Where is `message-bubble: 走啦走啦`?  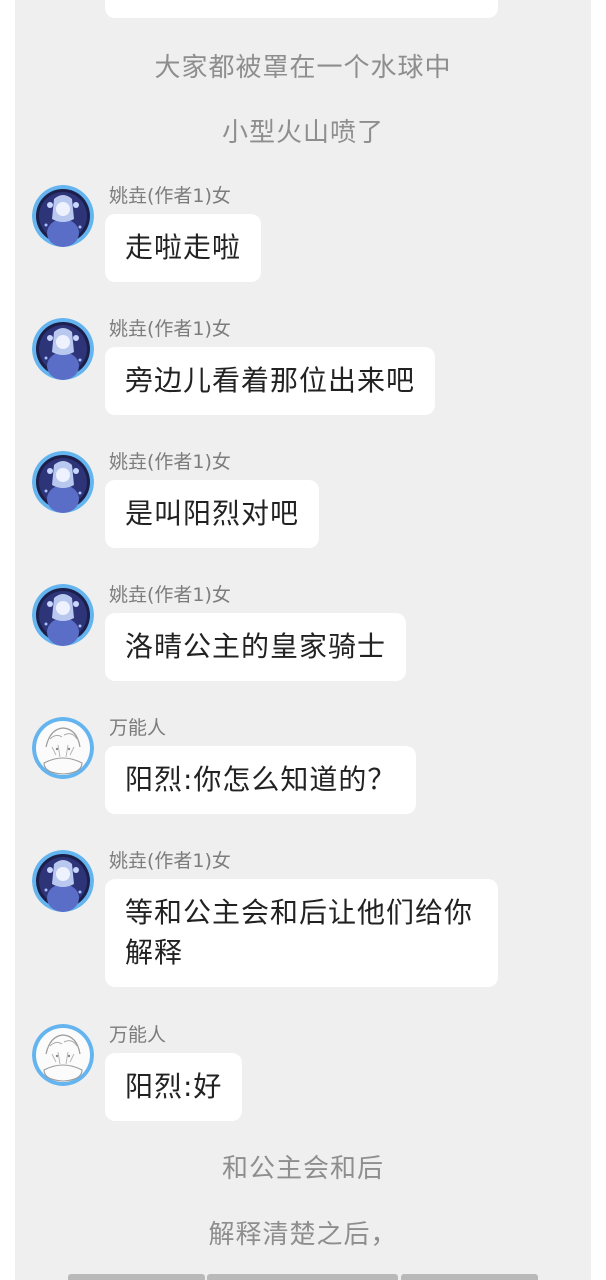
message-bubble: 走啦走啦 is located at coordinates (183, 248).